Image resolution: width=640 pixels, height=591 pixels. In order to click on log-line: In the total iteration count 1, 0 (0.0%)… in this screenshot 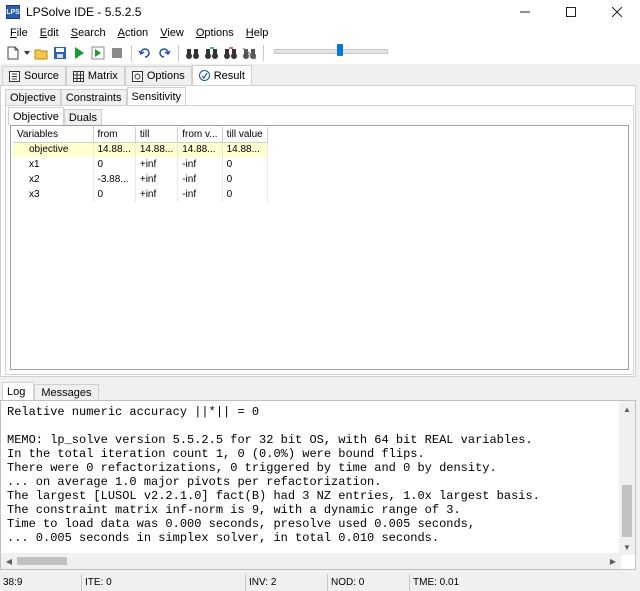, I will do `click(216, 454)`.